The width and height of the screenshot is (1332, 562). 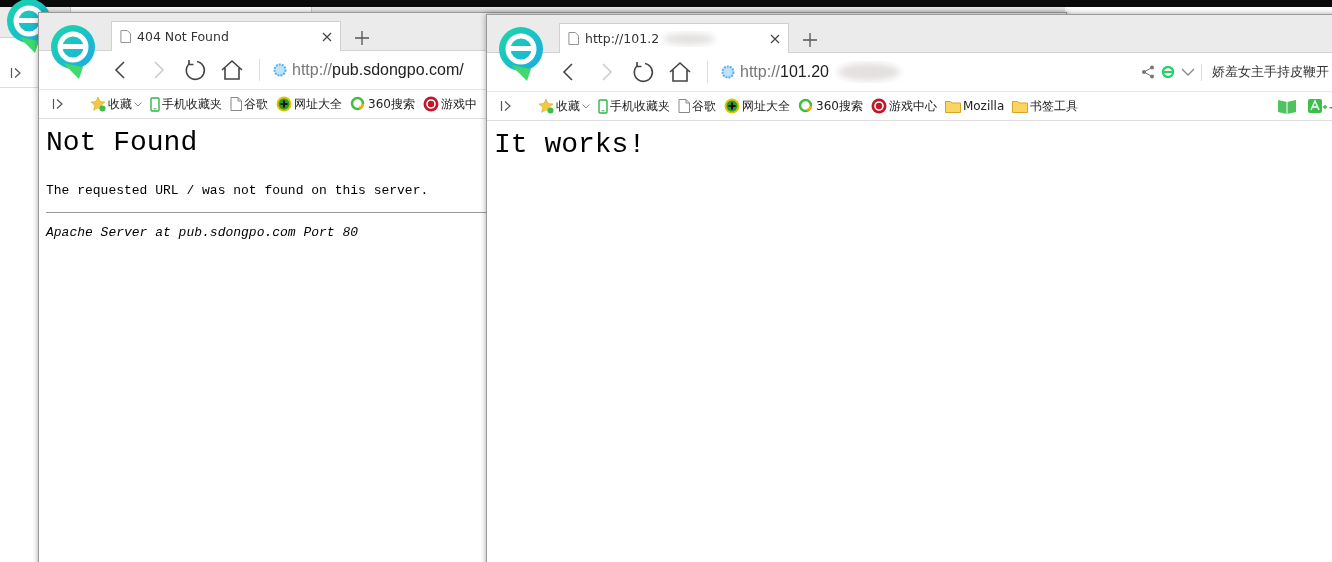 What do you see at coordinates (784, 72) in the screenshot?
I see `address-field: http://101.20` at bounding box center [784, 72].